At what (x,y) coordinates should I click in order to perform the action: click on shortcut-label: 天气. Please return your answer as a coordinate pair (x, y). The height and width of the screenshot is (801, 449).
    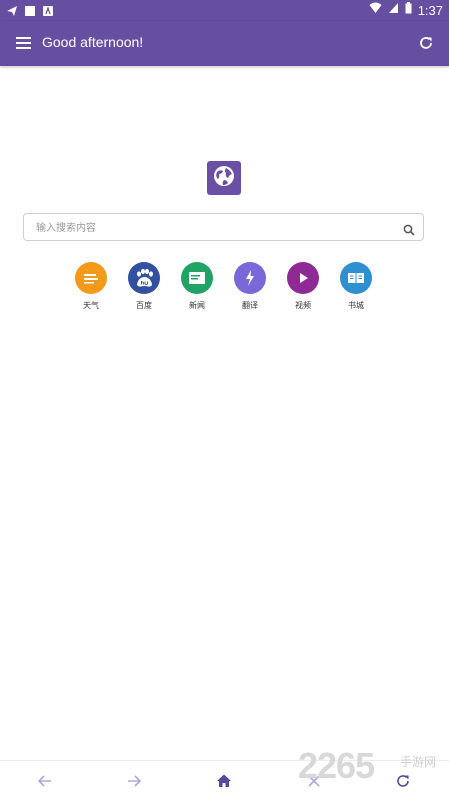
    Looking at the image, I should click on (91, 305).